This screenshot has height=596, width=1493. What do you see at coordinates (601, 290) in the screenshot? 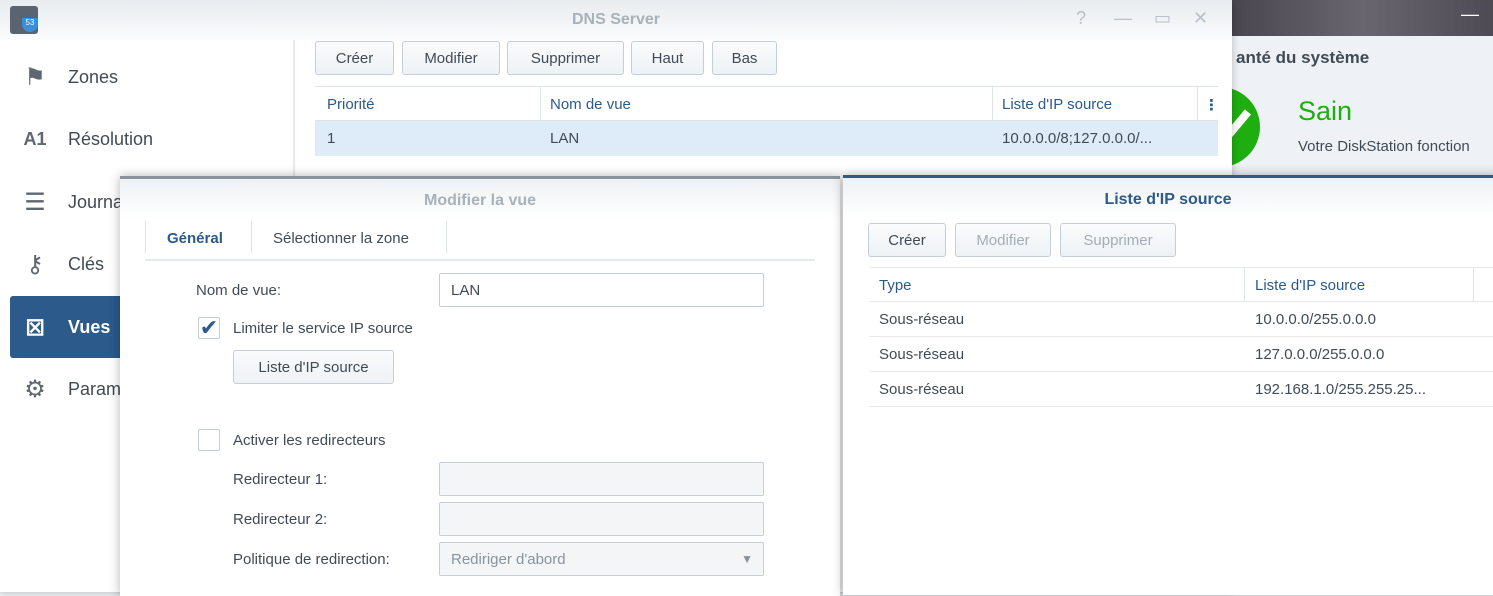
I see `view-name-input: LAN` at bounding box center [601, 290].